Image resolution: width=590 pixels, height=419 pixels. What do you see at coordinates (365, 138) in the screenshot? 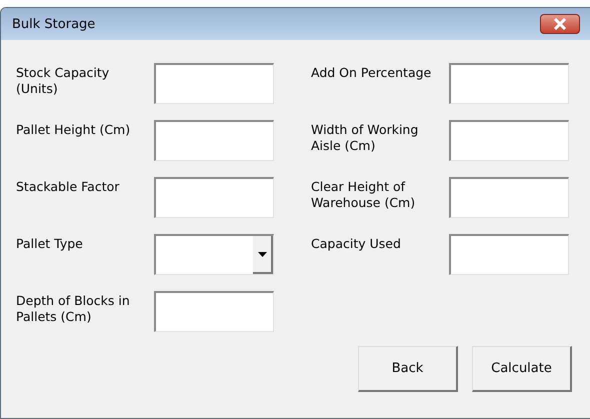
I see `field-label: Width of Working Aisle (Cm)` at bounding box center [365, 138].